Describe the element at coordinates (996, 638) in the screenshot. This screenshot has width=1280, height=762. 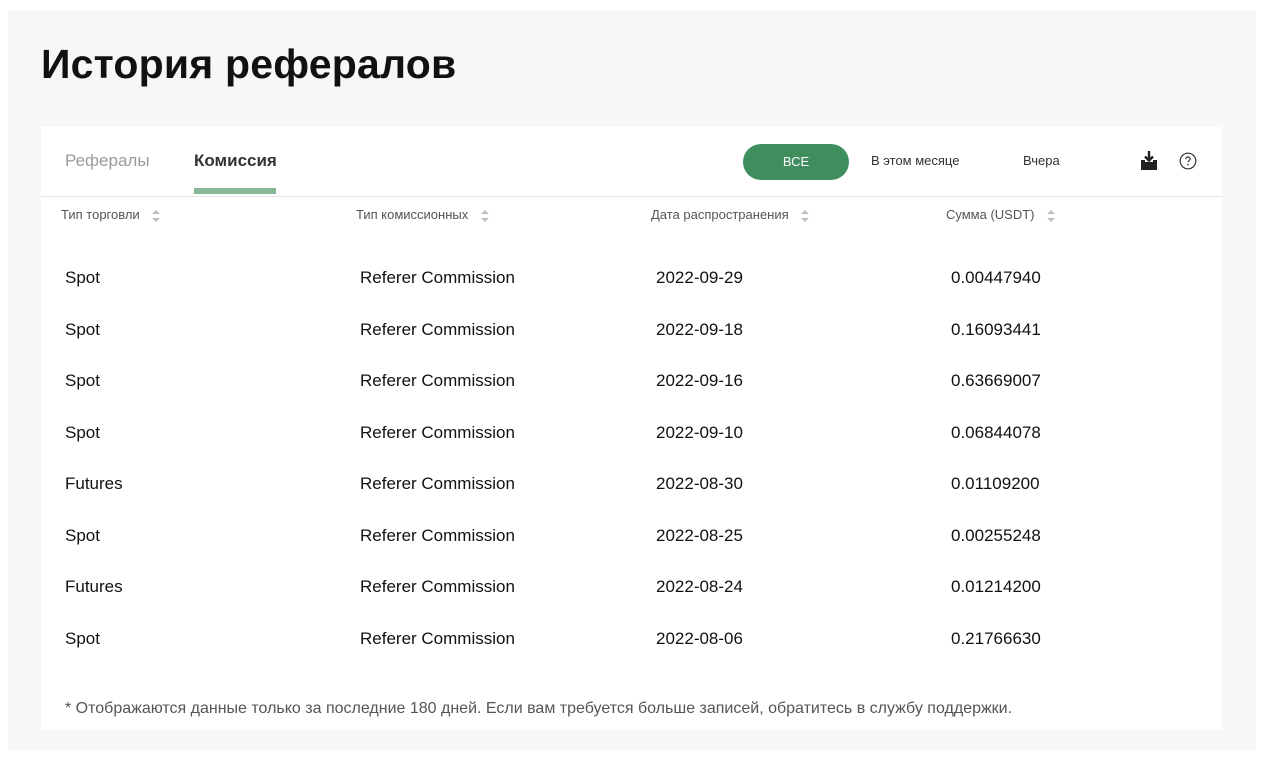
I see `cell-amount: 0.21766630` at that location.